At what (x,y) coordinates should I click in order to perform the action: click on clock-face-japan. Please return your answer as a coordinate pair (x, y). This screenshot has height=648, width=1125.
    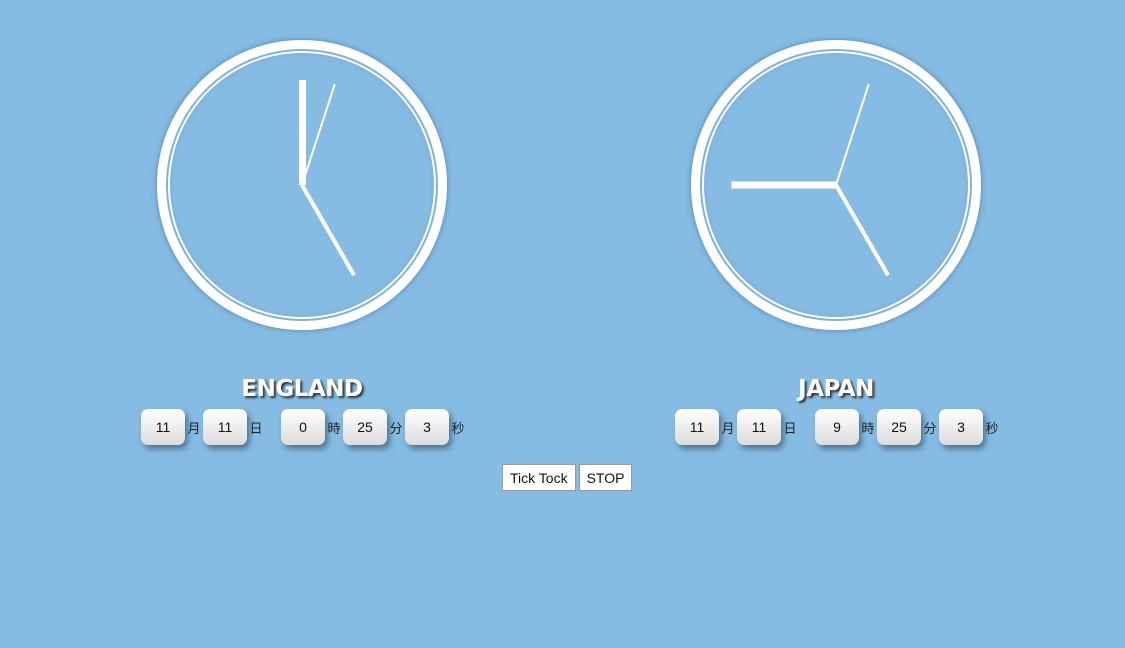
    Looking at the image, I should click on (836, 185).